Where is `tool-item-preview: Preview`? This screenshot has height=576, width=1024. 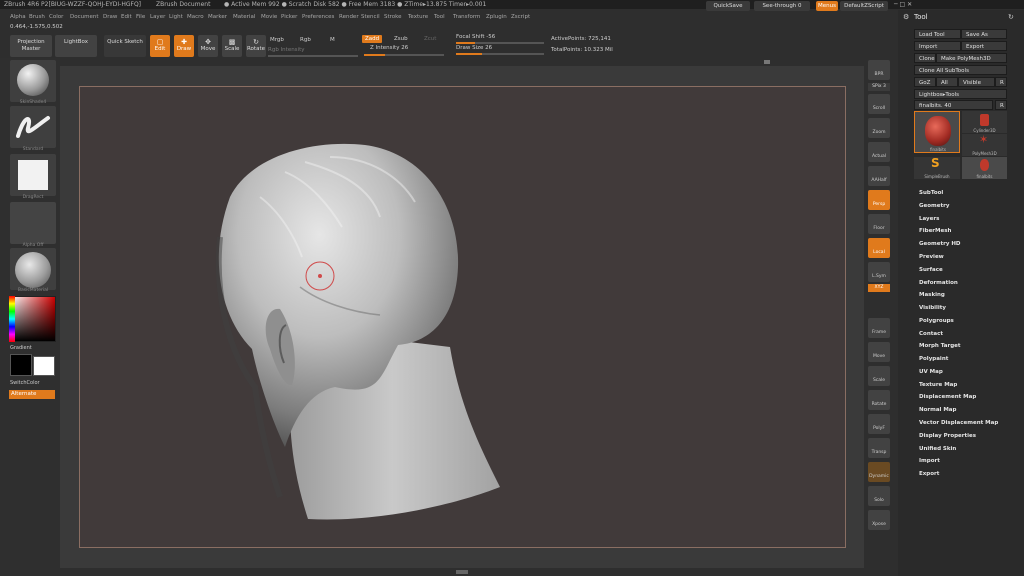
tool-item-preview: Preview is located at coordinates (931, 257).